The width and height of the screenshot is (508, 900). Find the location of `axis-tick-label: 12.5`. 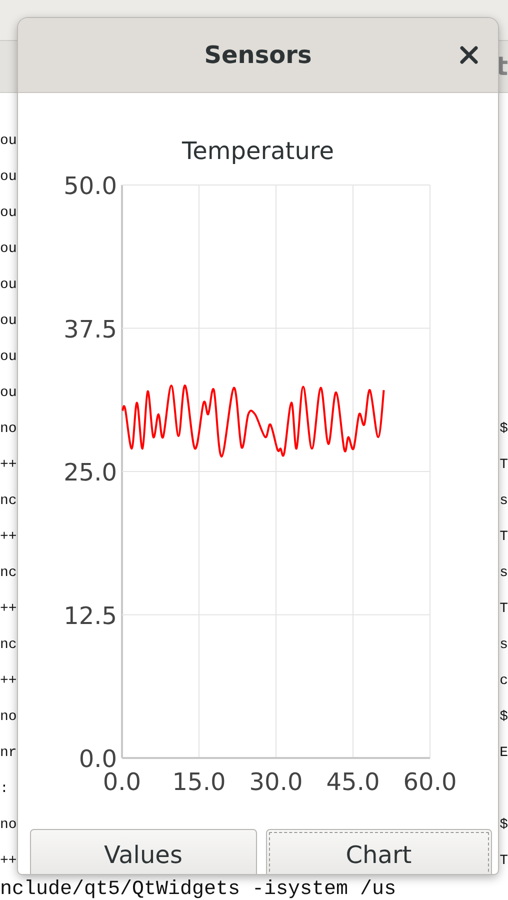

axis-tick-label: 12.5 is located at coordinates (90, 616).